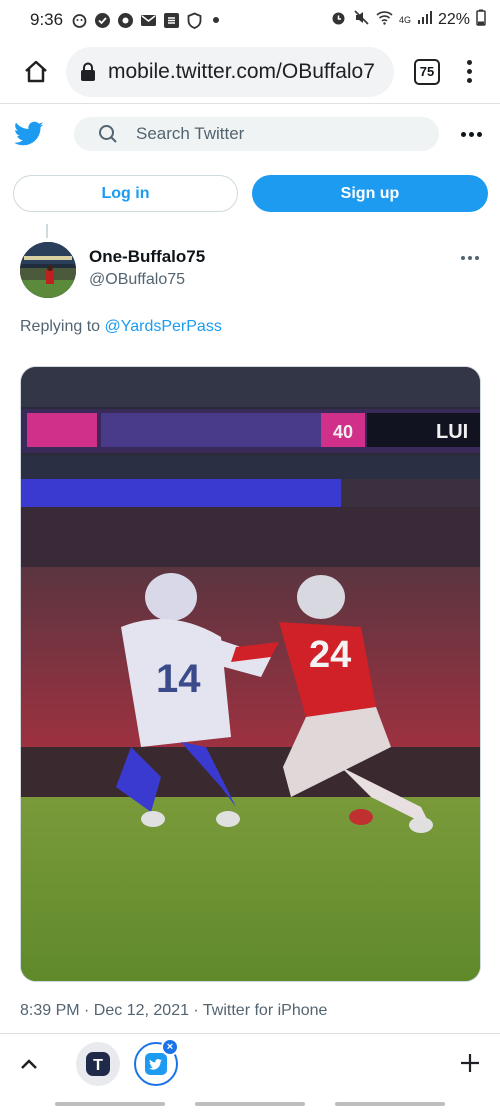 The image size is (500, 1112). What do you see at coordinates (471, 134) in the screenshot?
I see `more-options-button` at bounding box center [471, 134].